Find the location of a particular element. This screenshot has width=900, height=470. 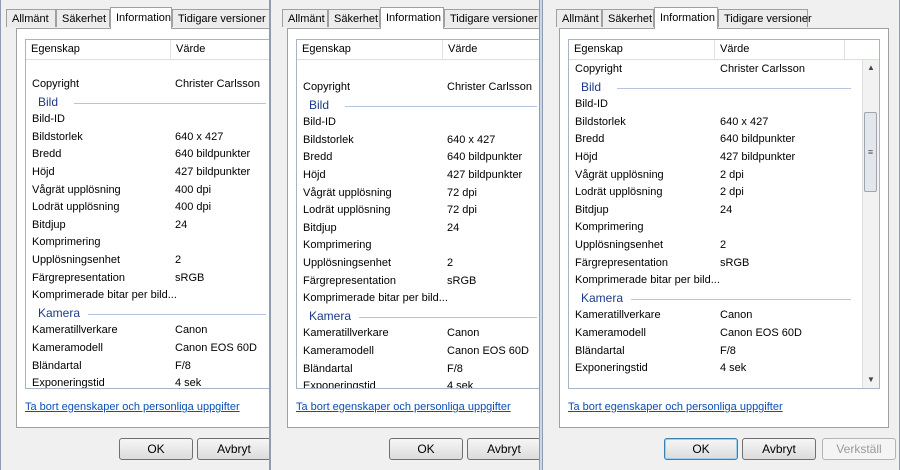

property-name: Bild-ID is located at coordinates (592, 104).